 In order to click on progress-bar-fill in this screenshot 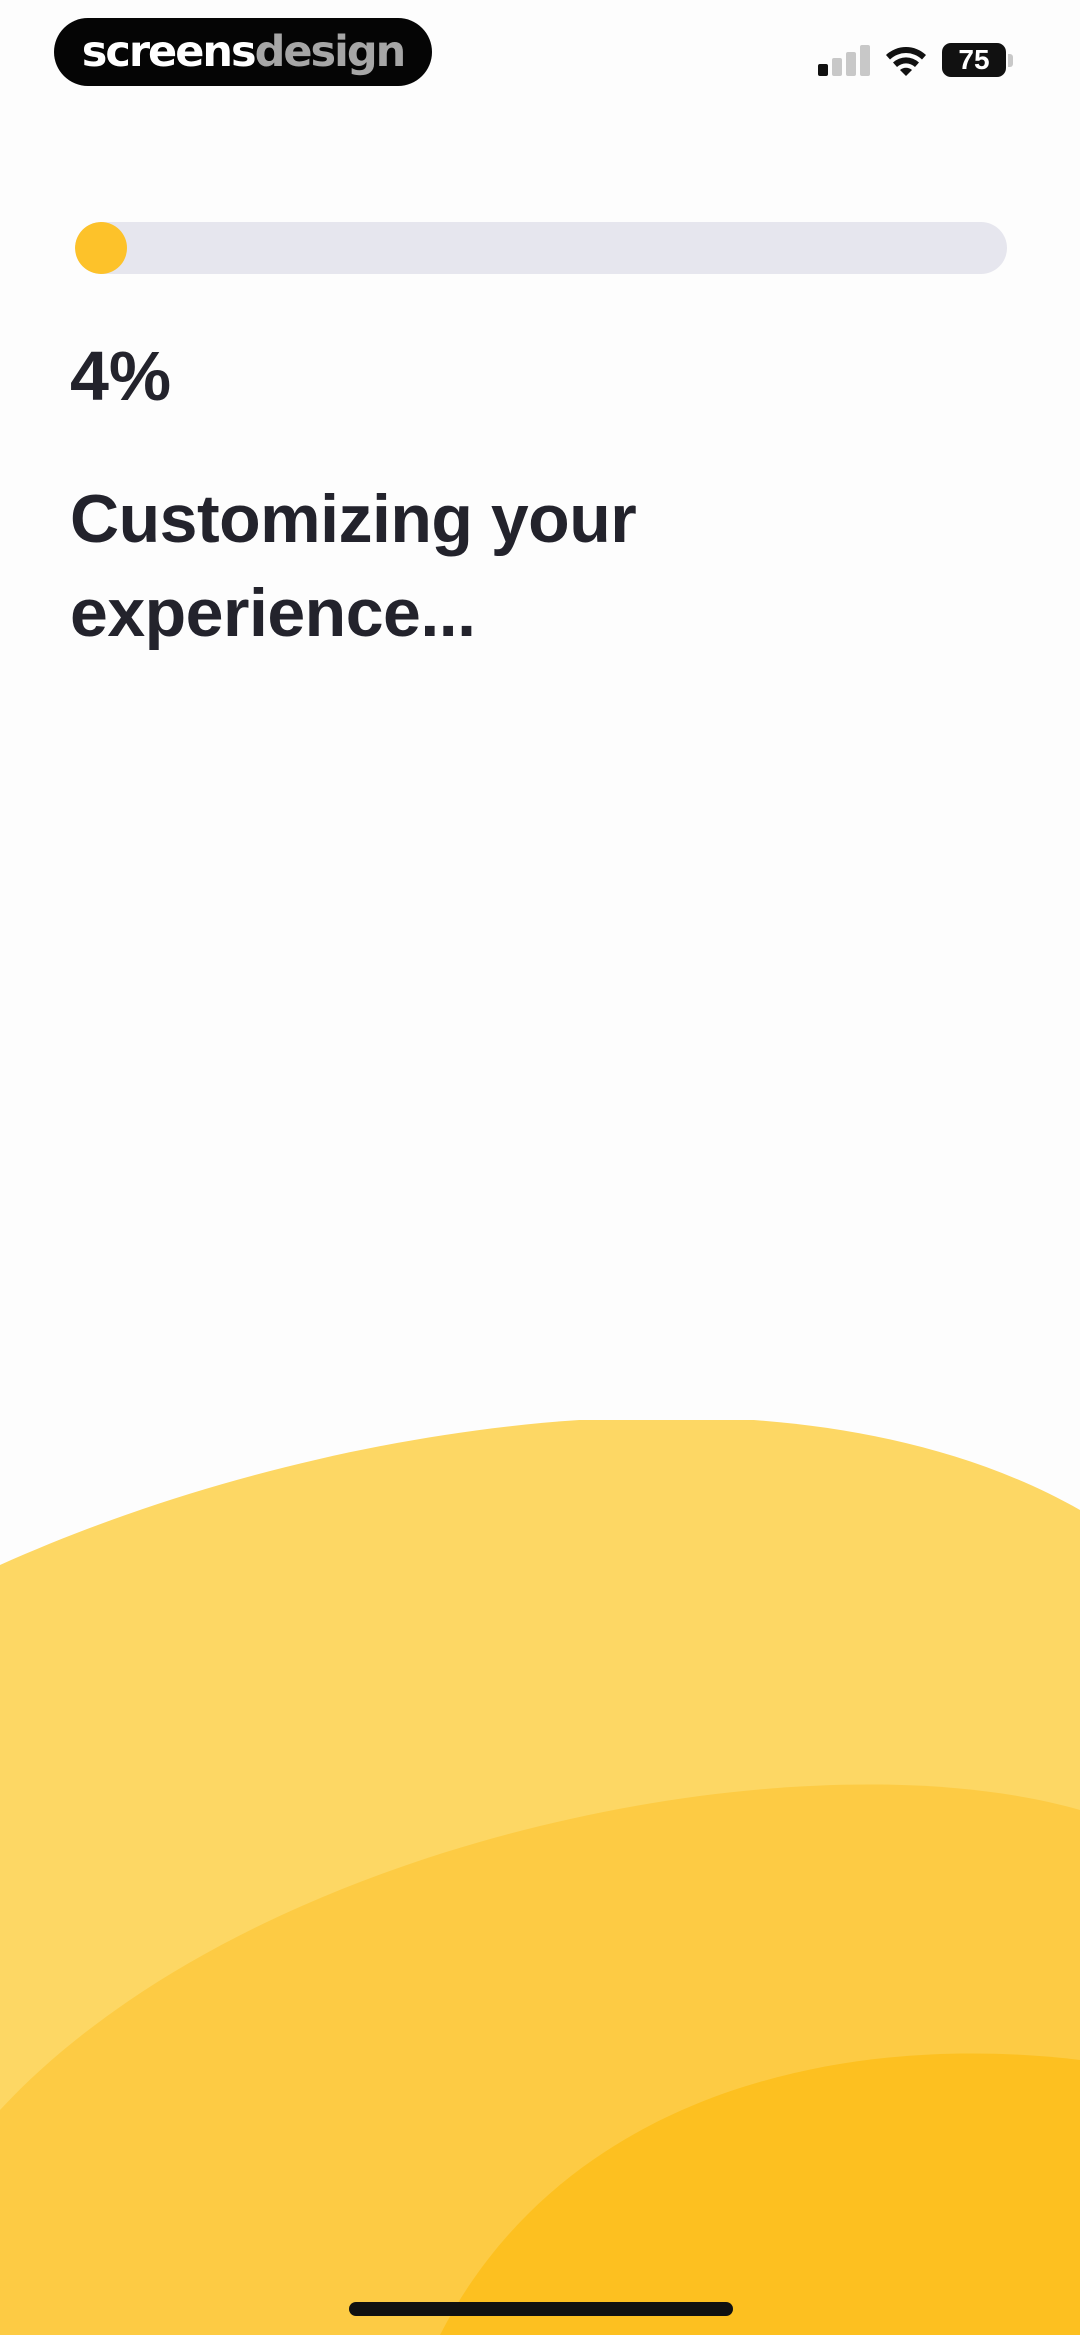, I will do `click(101, 248)`.